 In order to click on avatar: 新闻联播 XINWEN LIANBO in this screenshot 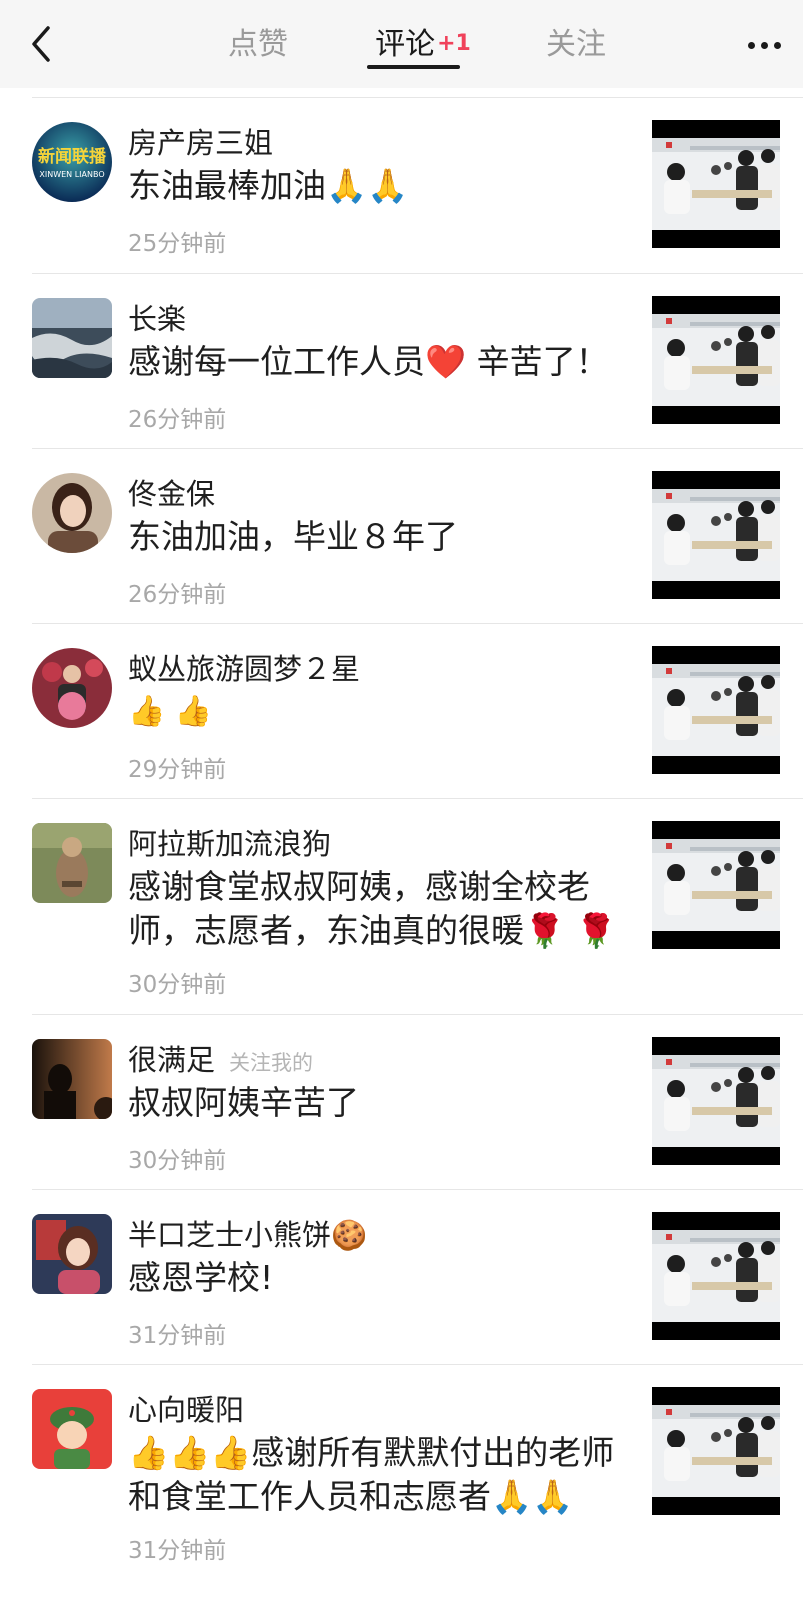, I will do `click(72, 162)`.